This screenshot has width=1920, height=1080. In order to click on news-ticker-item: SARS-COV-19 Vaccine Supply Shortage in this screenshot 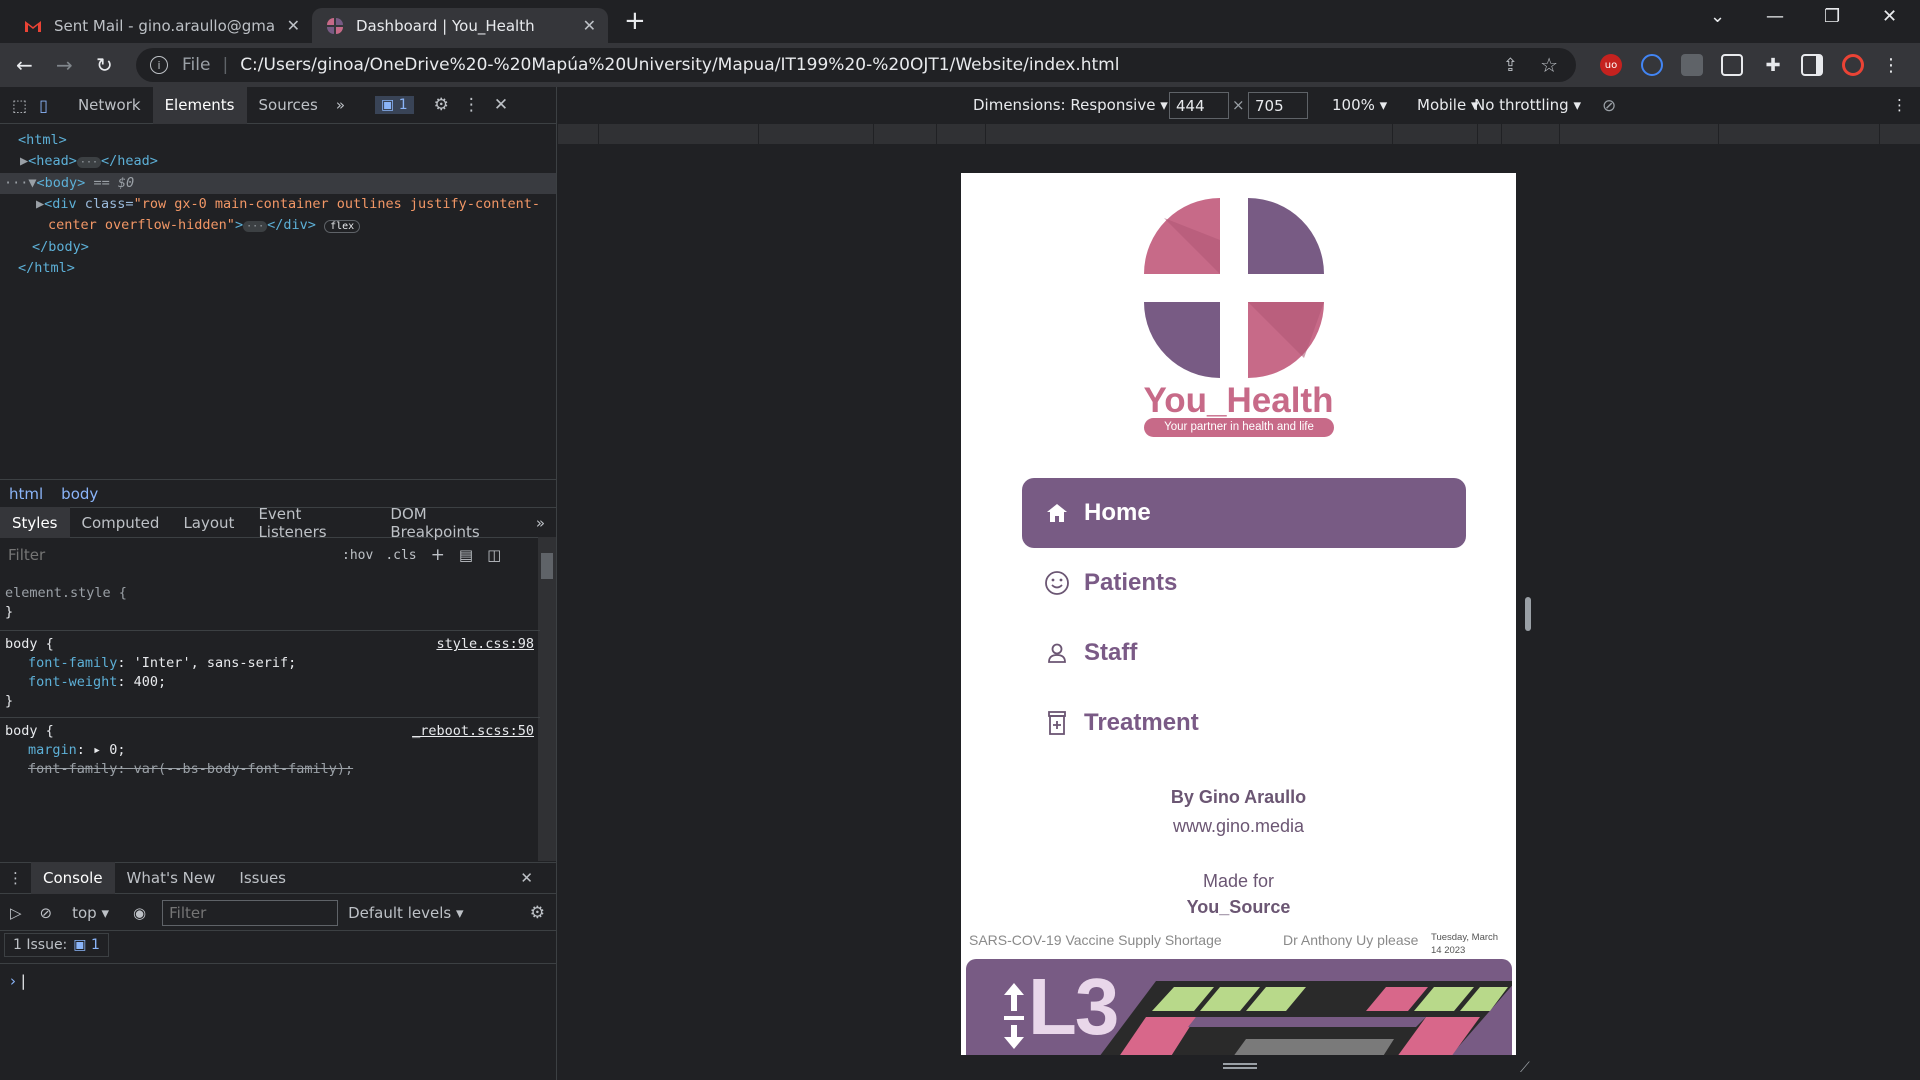, I will do `click(1095, 940)`.